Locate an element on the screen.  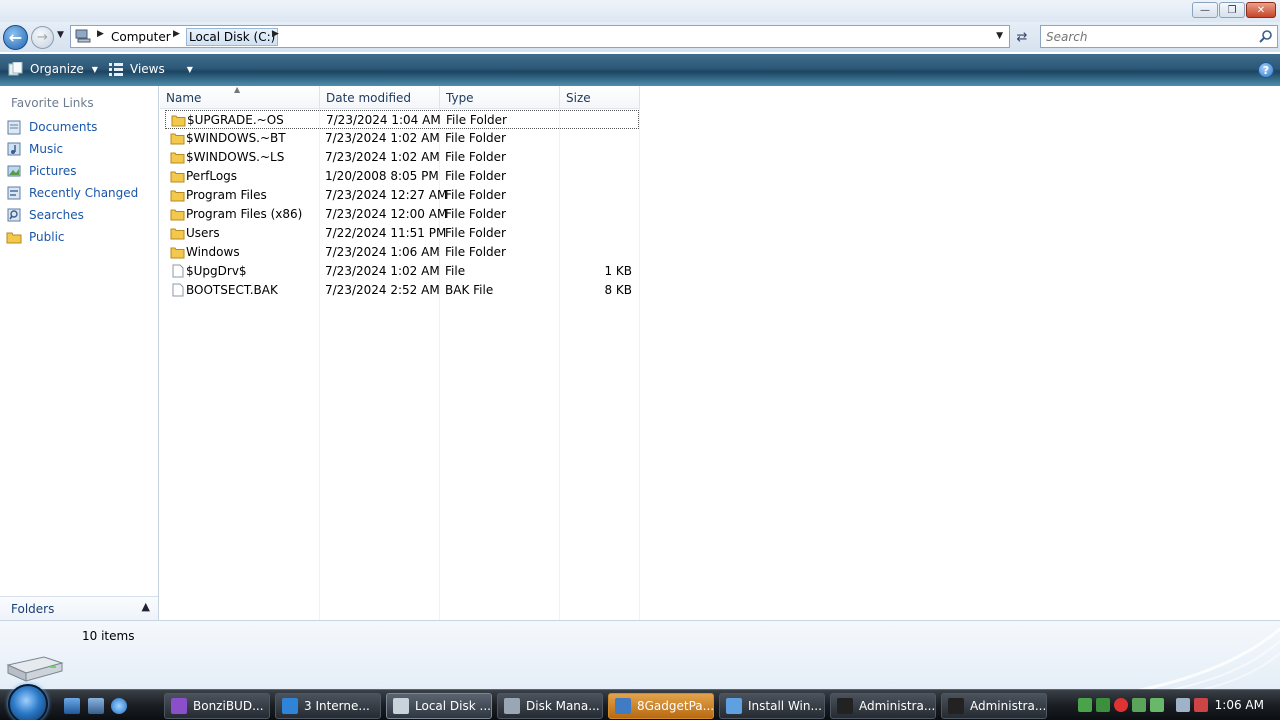
documents-icon is located at coordinates (14, 127).